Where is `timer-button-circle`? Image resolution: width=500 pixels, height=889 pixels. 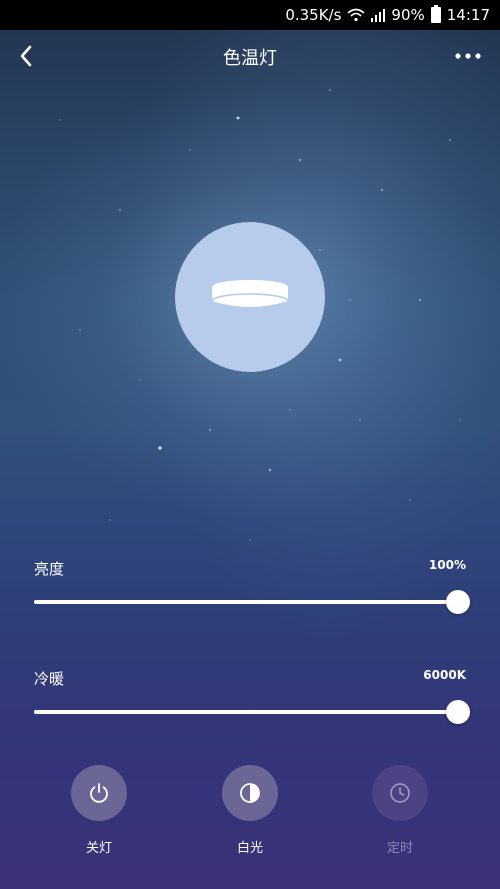
timer-button-circle is located at coordinates (400, 793).